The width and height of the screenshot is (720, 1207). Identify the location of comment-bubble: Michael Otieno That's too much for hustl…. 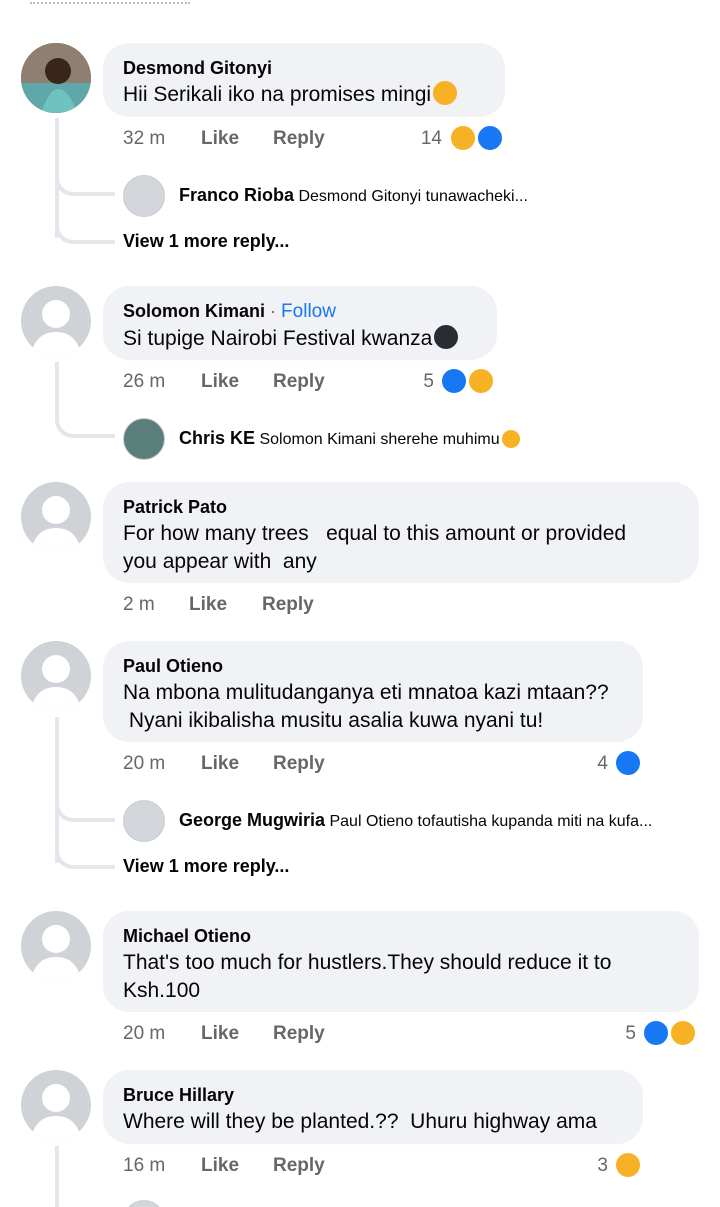
(401, 961).